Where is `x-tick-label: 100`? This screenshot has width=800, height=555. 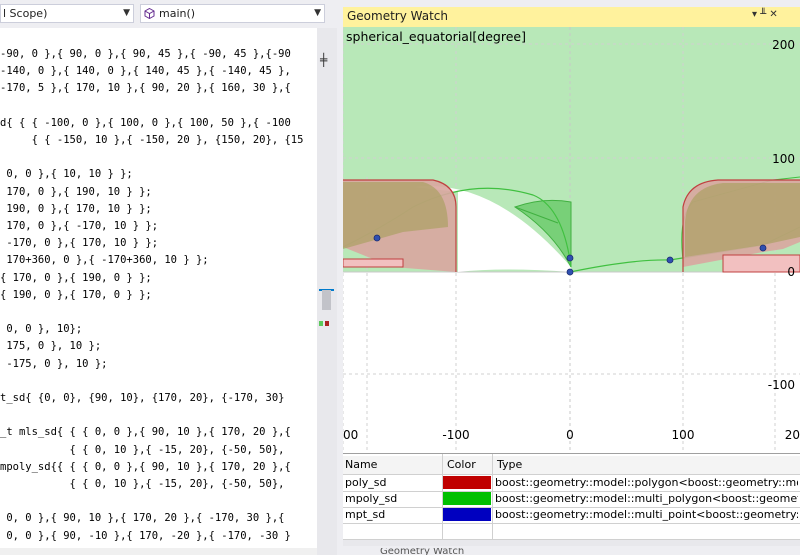
x-tick-label: 100 is located at coordinates (683, 435).